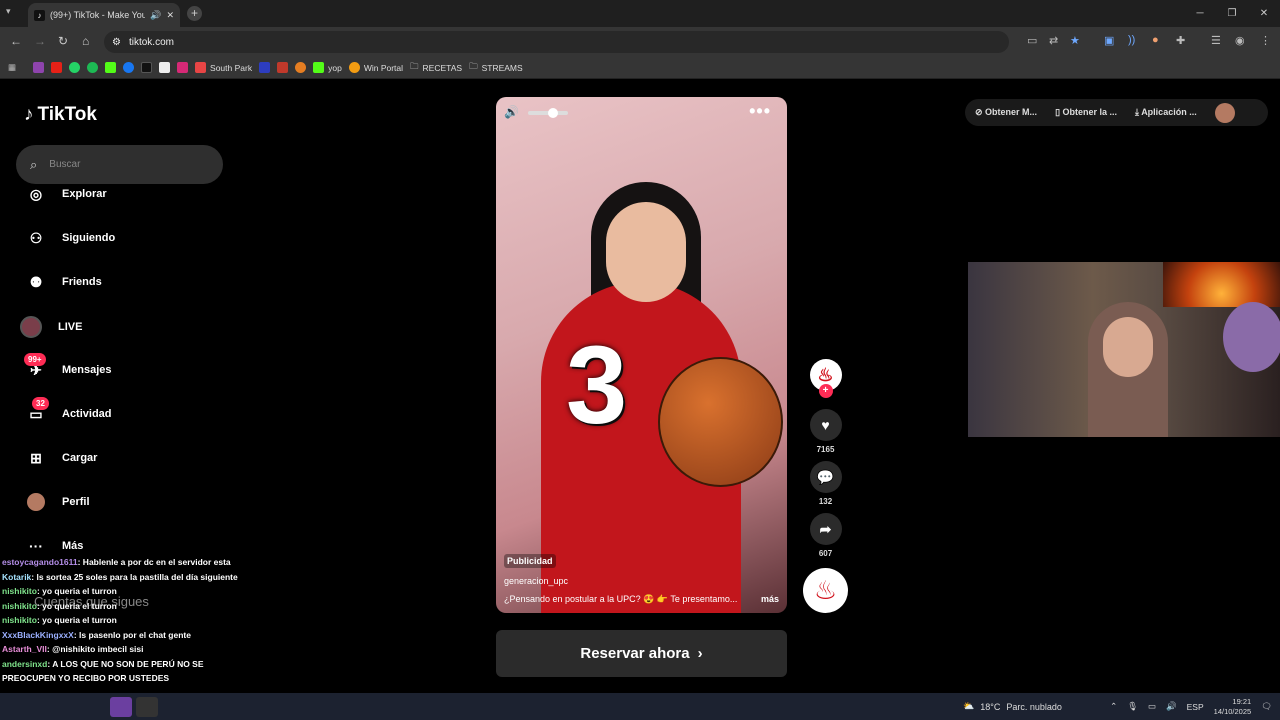  Describe the element at coordinates (720, 422) in the screenshot. I see `basketball` at that location.